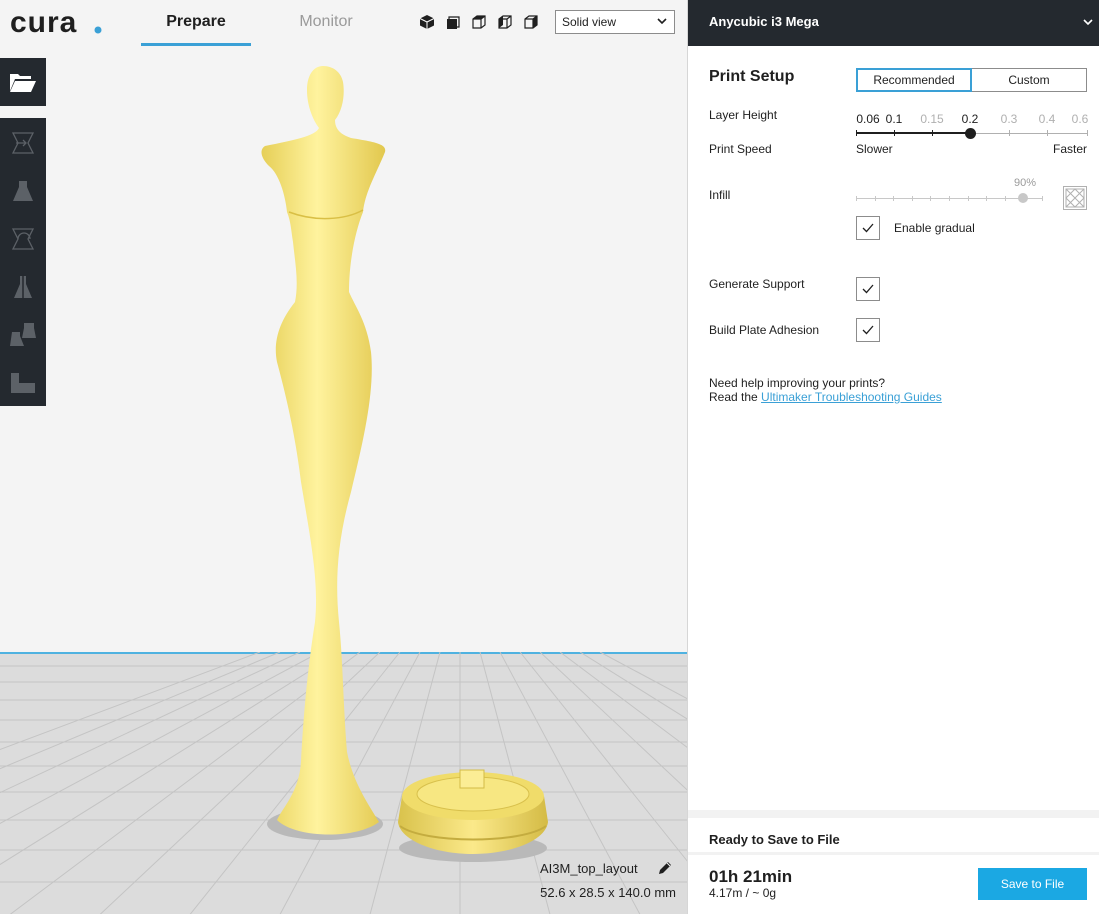 The width and height of the screenshot is (1099, 914). What do you see at coordinates (752, 76) in the screenshot?
I see `print-setup-title: Print Setup` at bounding box center [752, 76].